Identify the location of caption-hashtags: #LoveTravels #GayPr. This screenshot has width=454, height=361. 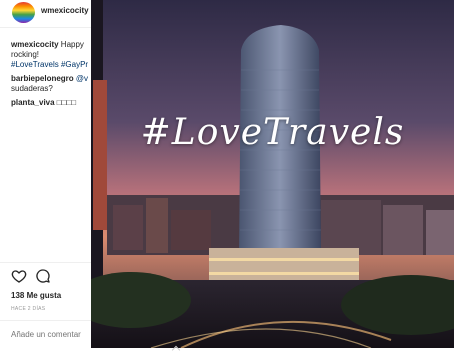
(49, 64).